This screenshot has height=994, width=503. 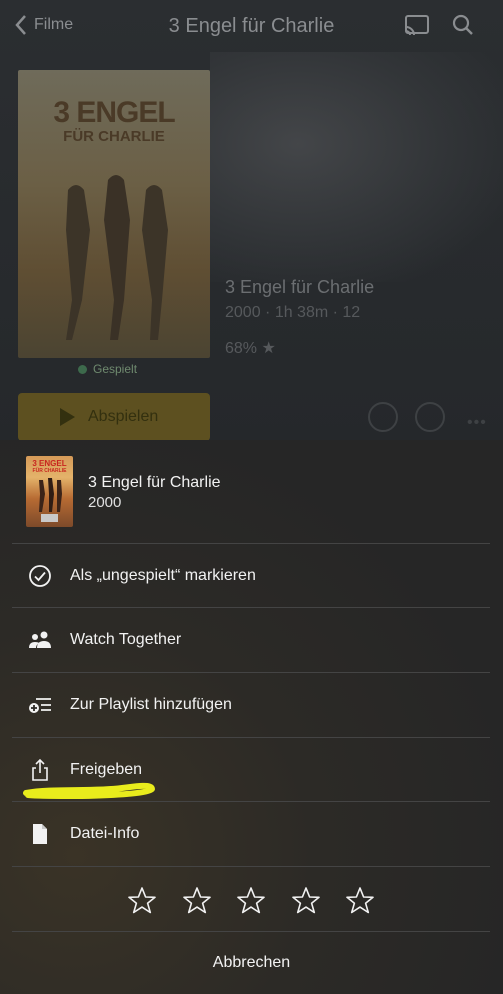 What do you see at coordinates (154, 482) in the screenshot?
I see `sheet-title: 3 Engel für Charlie` at bounding box center [154, 482].